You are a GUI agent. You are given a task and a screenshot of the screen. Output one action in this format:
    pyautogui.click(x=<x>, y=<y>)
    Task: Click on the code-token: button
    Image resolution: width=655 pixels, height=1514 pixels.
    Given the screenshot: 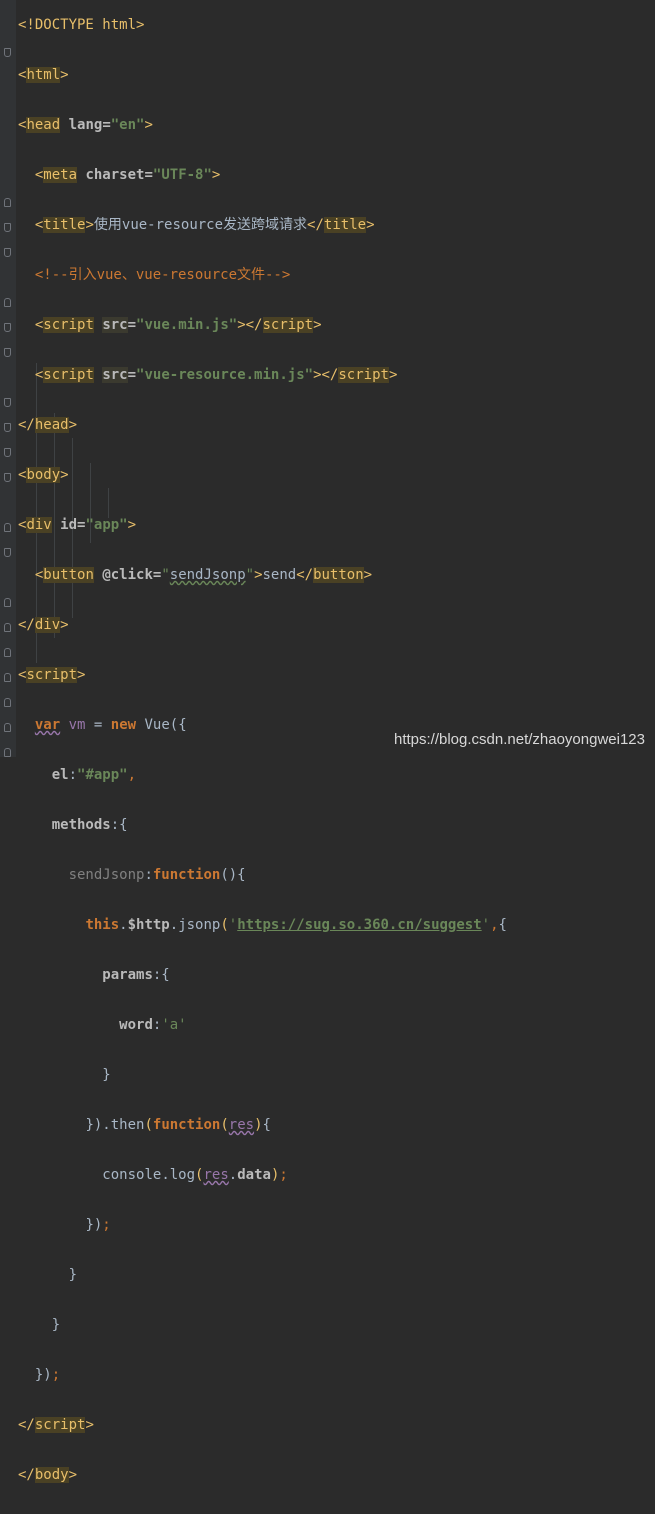 What is the action you would take?
    pyautogui.click(x=68, y=575)
    